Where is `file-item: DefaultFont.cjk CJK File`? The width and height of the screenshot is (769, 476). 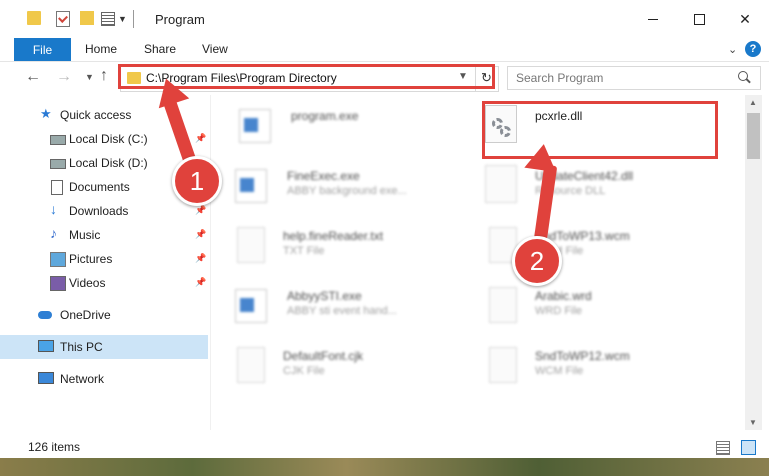
file-item: DefaultFont.cjk CJK File is located at coordinates (351, 367).